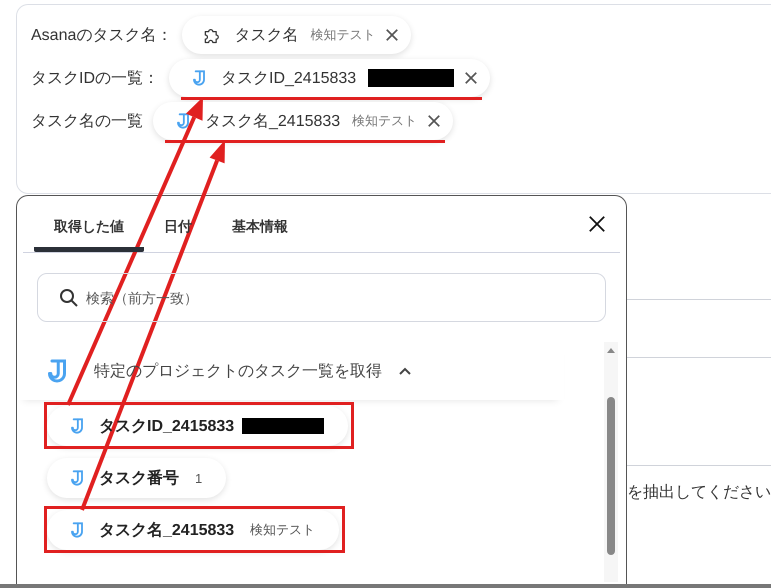 The width and height of the screenshot is (771, 588). What do you see at coordinates (101, 36) in the screenshot?
I see `field-label: Asanaのタスク名：` at bounding box center [101, 36].